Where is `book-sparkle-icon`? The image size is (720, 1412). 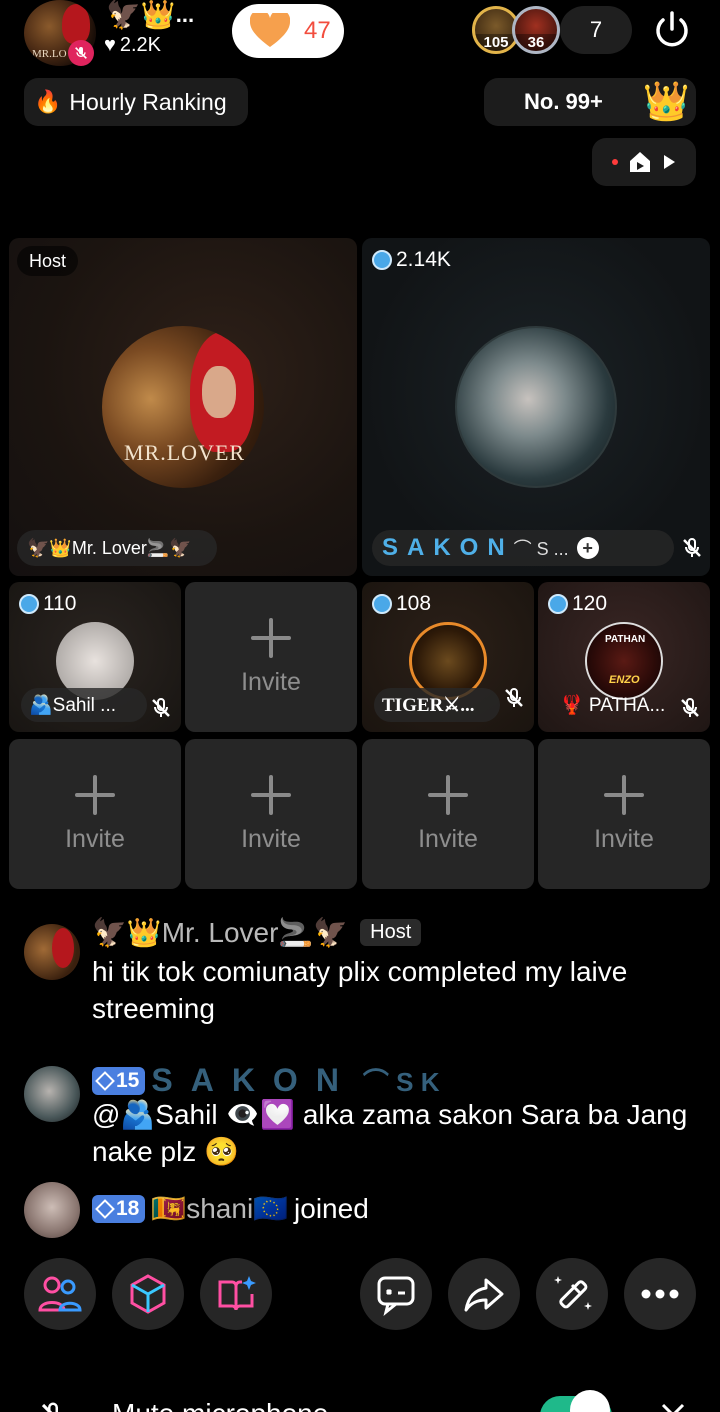 book-sparkle-icon is located at coordinates (237, 1293).